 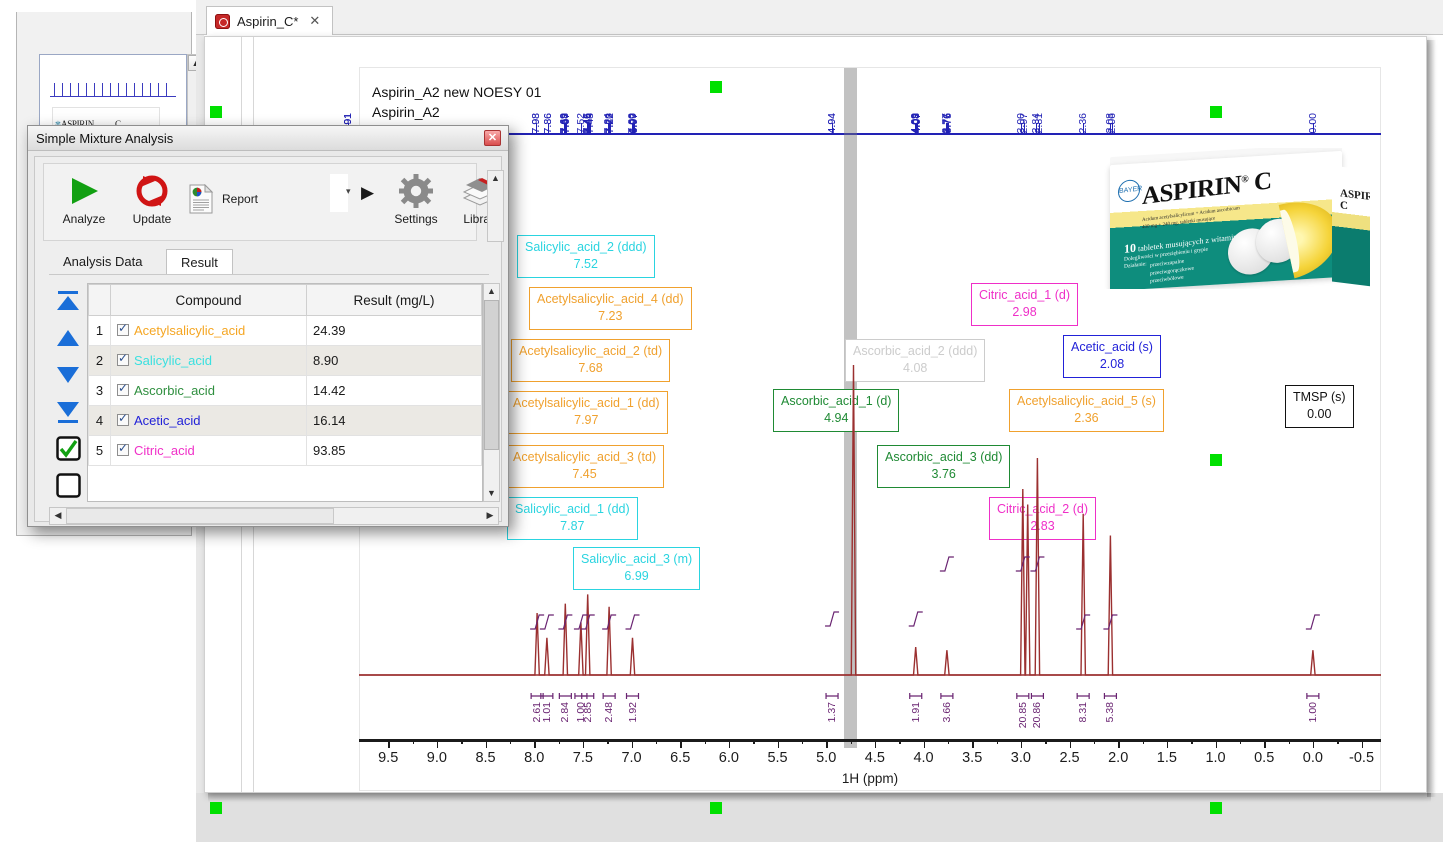 I want to click on table-scroll-thumb, so click(x=491, y=375).